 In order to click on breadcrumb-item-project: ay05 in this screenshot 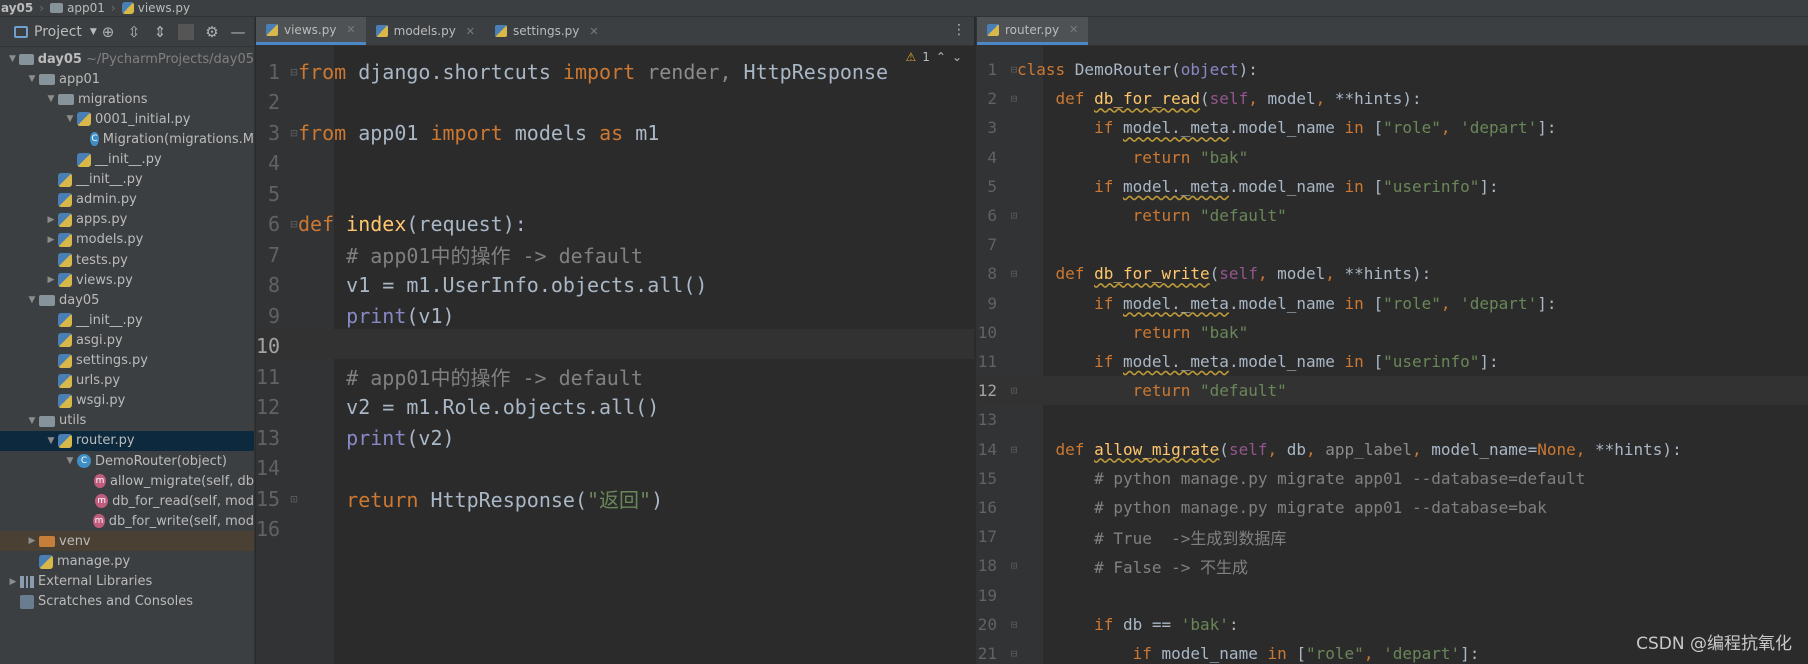, I will do `click(17, 8)`.